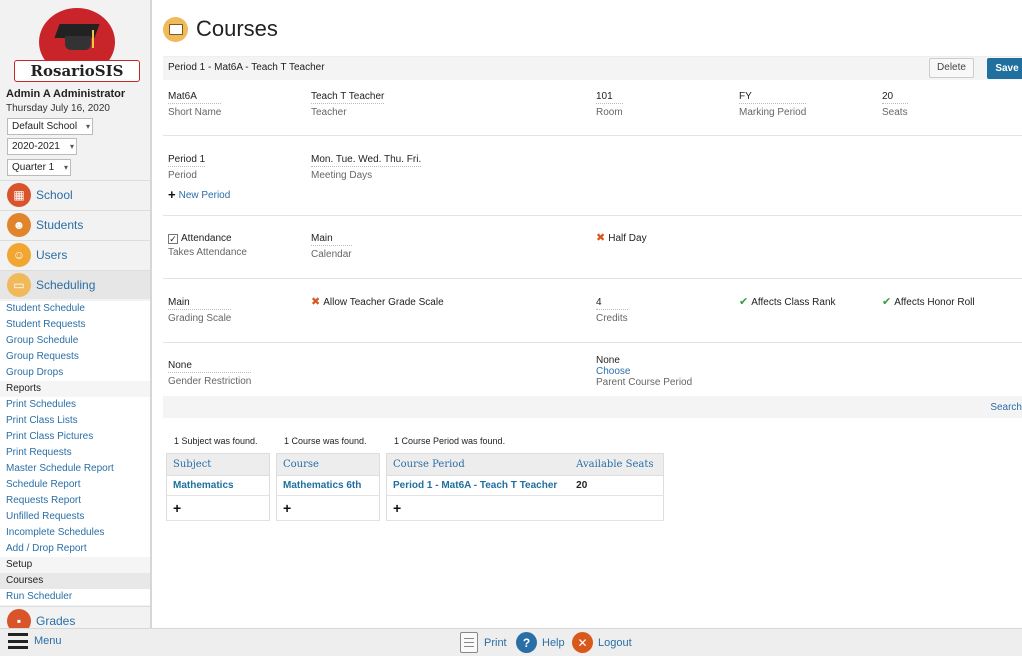 This screenshot has height=656, width=1022. Describe the element at coordinates (173, 239) in the screenshot. I see `attendance-checkbox: ✓` at that location.